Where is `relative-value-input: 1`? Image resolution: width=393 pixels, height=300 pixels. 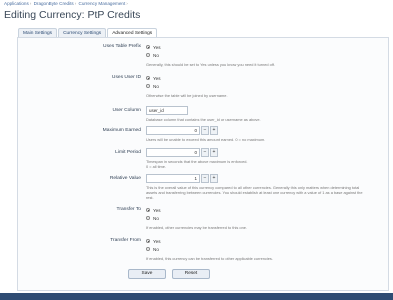
relative-value-input: 1 is located at coordinates (173, 178).